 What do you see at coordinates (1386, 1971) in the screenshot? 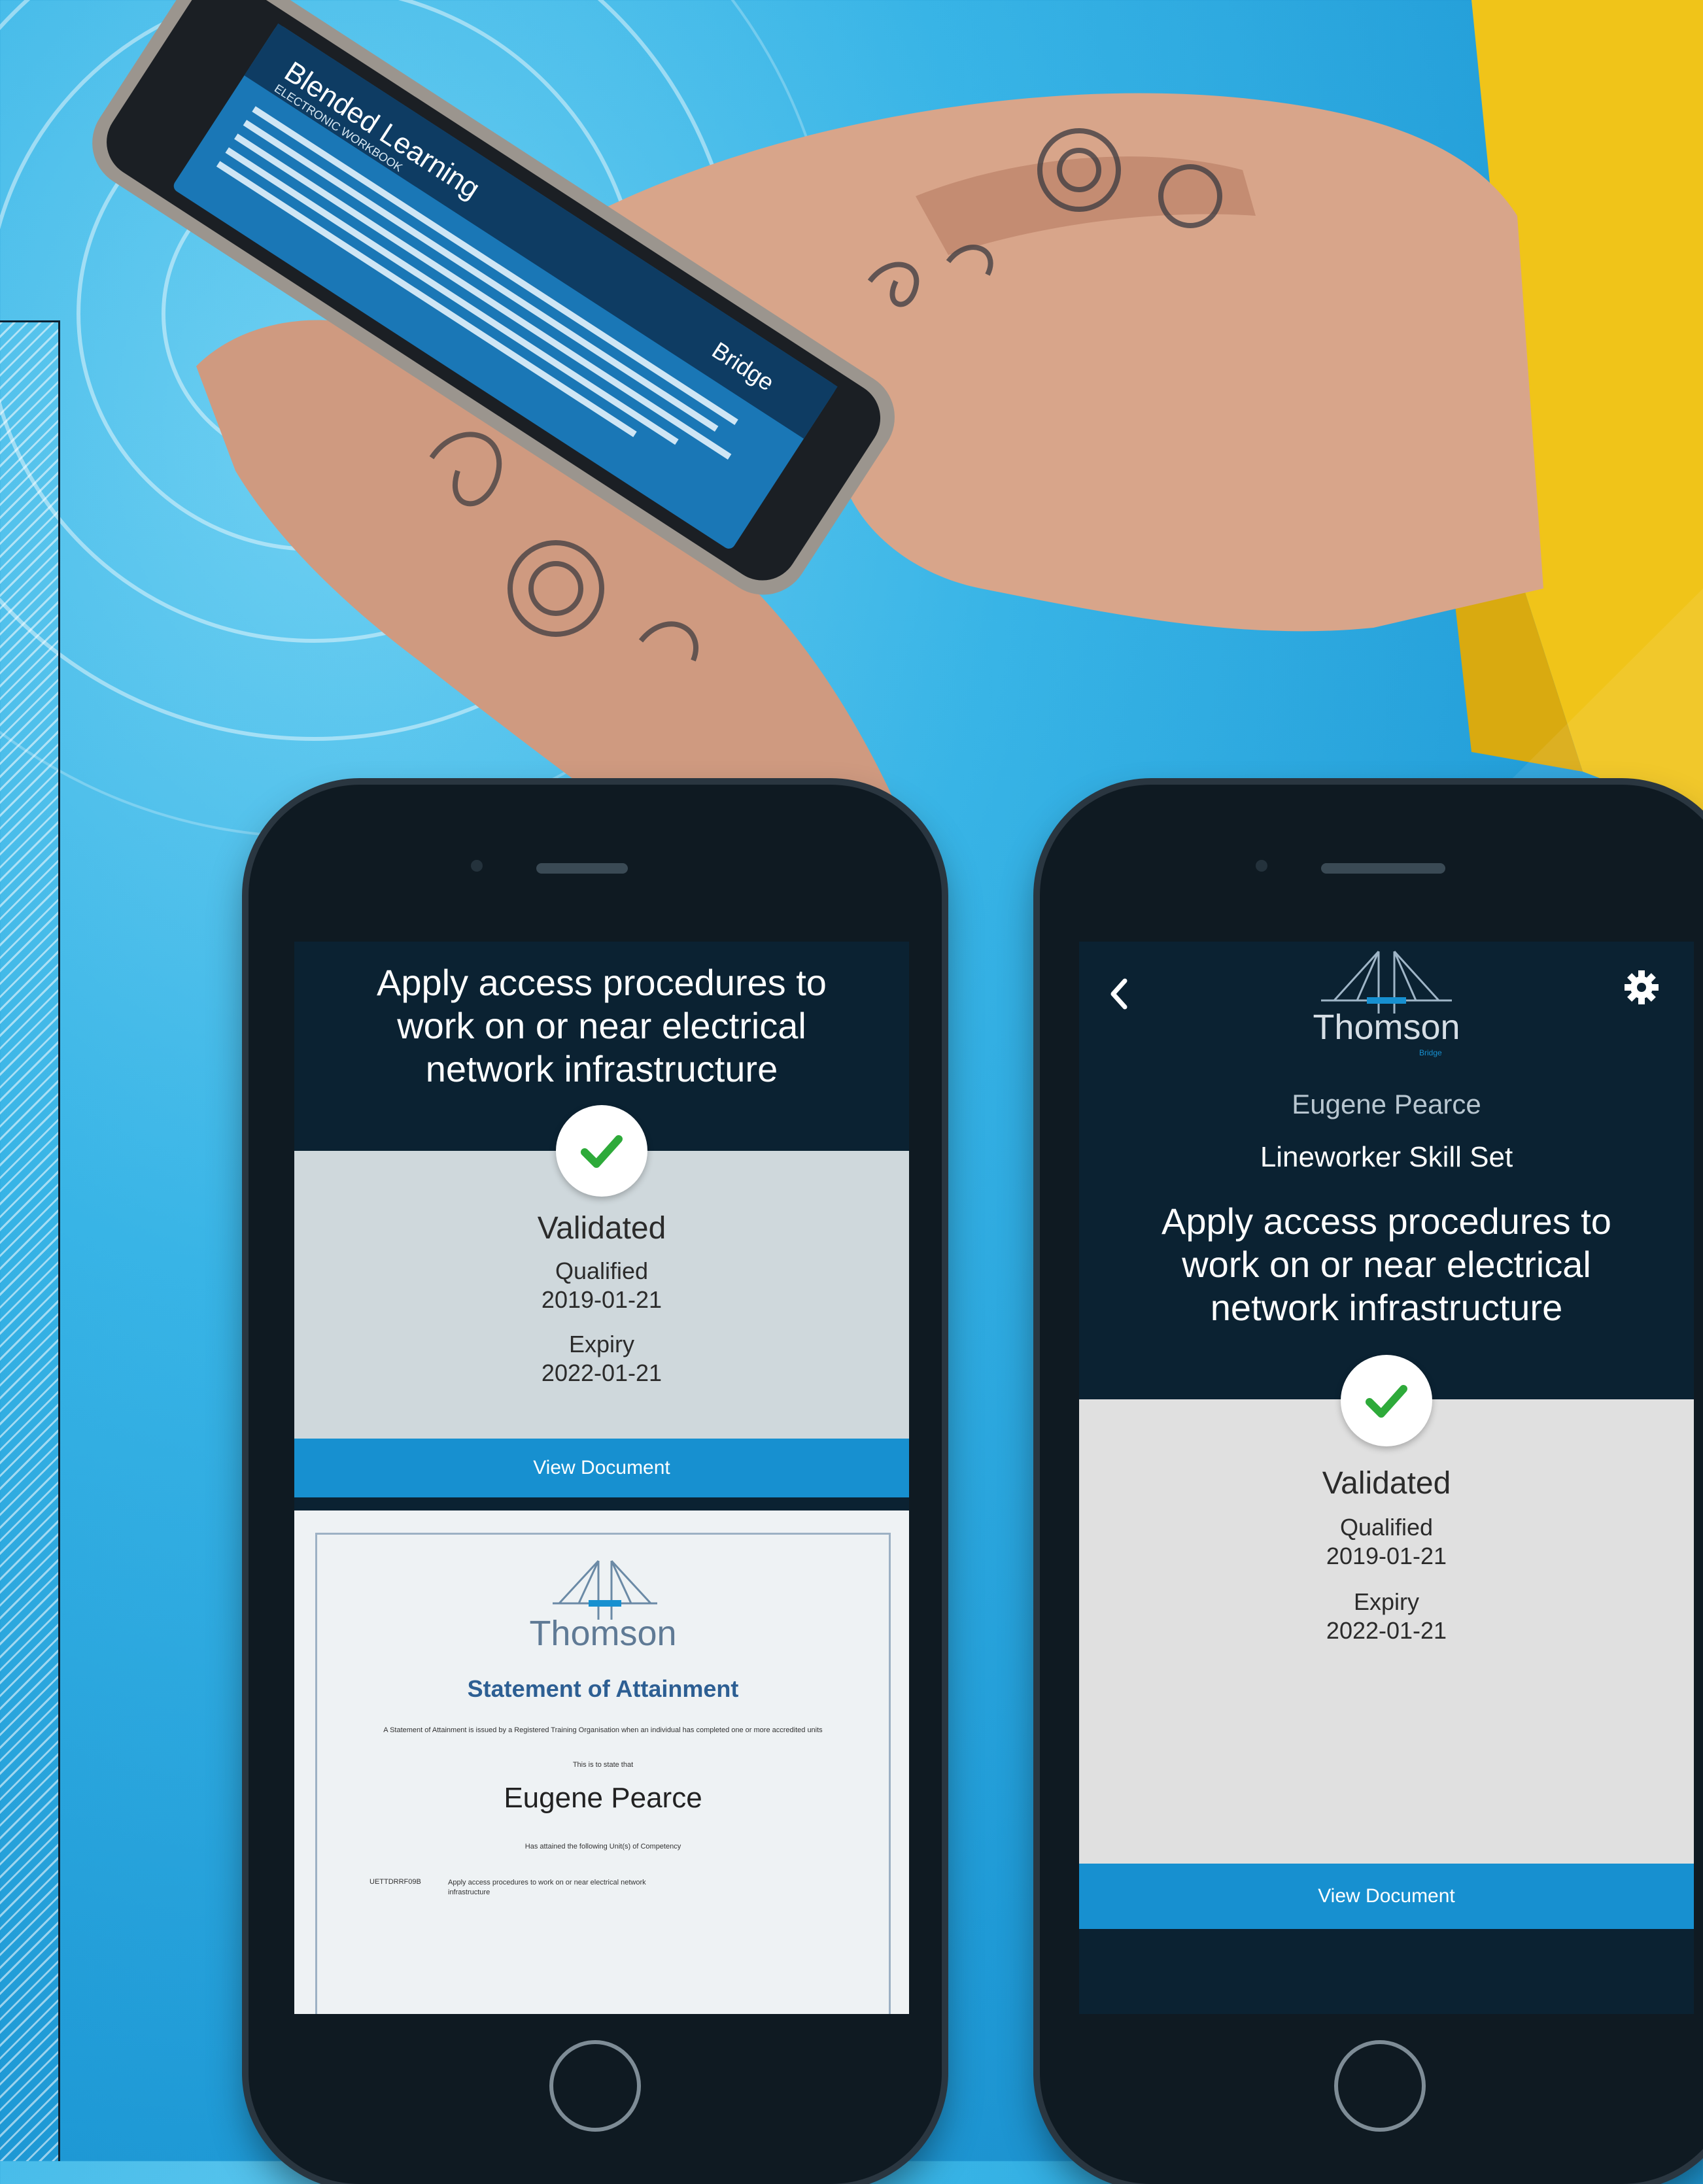
I see `footer-bar` at bounding box center [1386, 1971].